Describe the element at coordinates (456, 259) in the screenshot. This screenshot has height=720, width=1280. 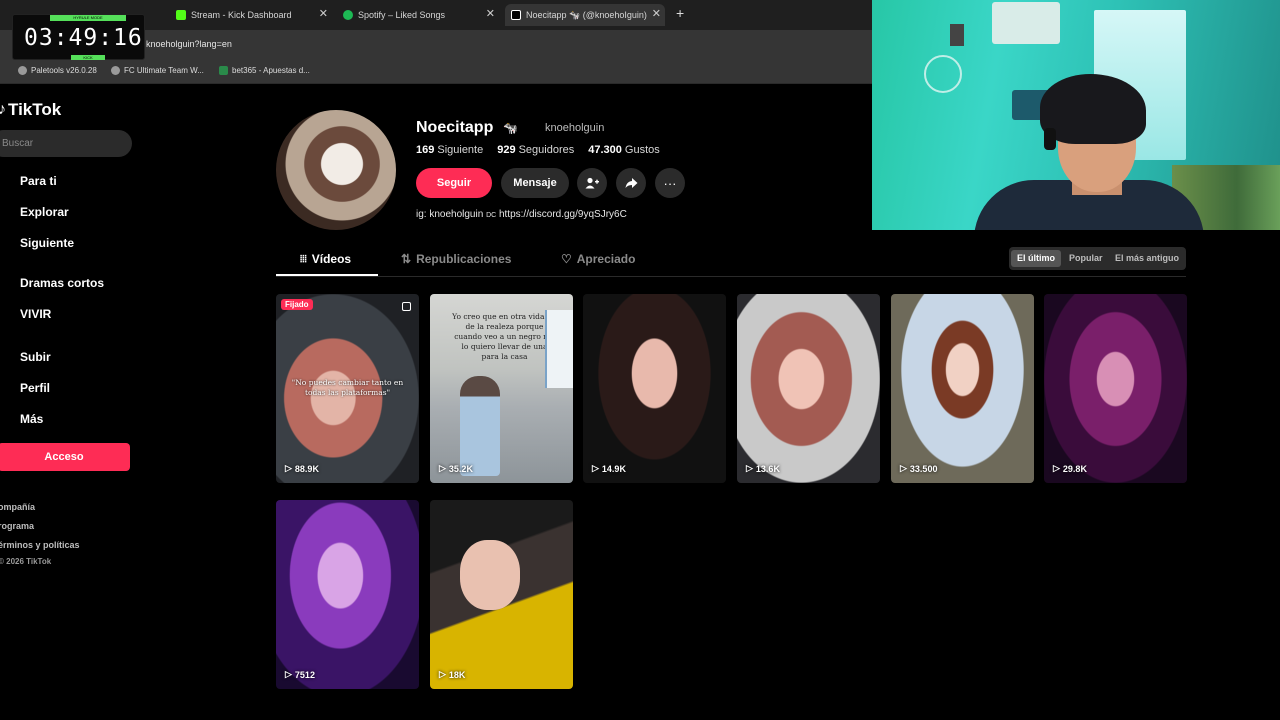
I see `tab-reposts: ⇅ Republicaciones` at that location.